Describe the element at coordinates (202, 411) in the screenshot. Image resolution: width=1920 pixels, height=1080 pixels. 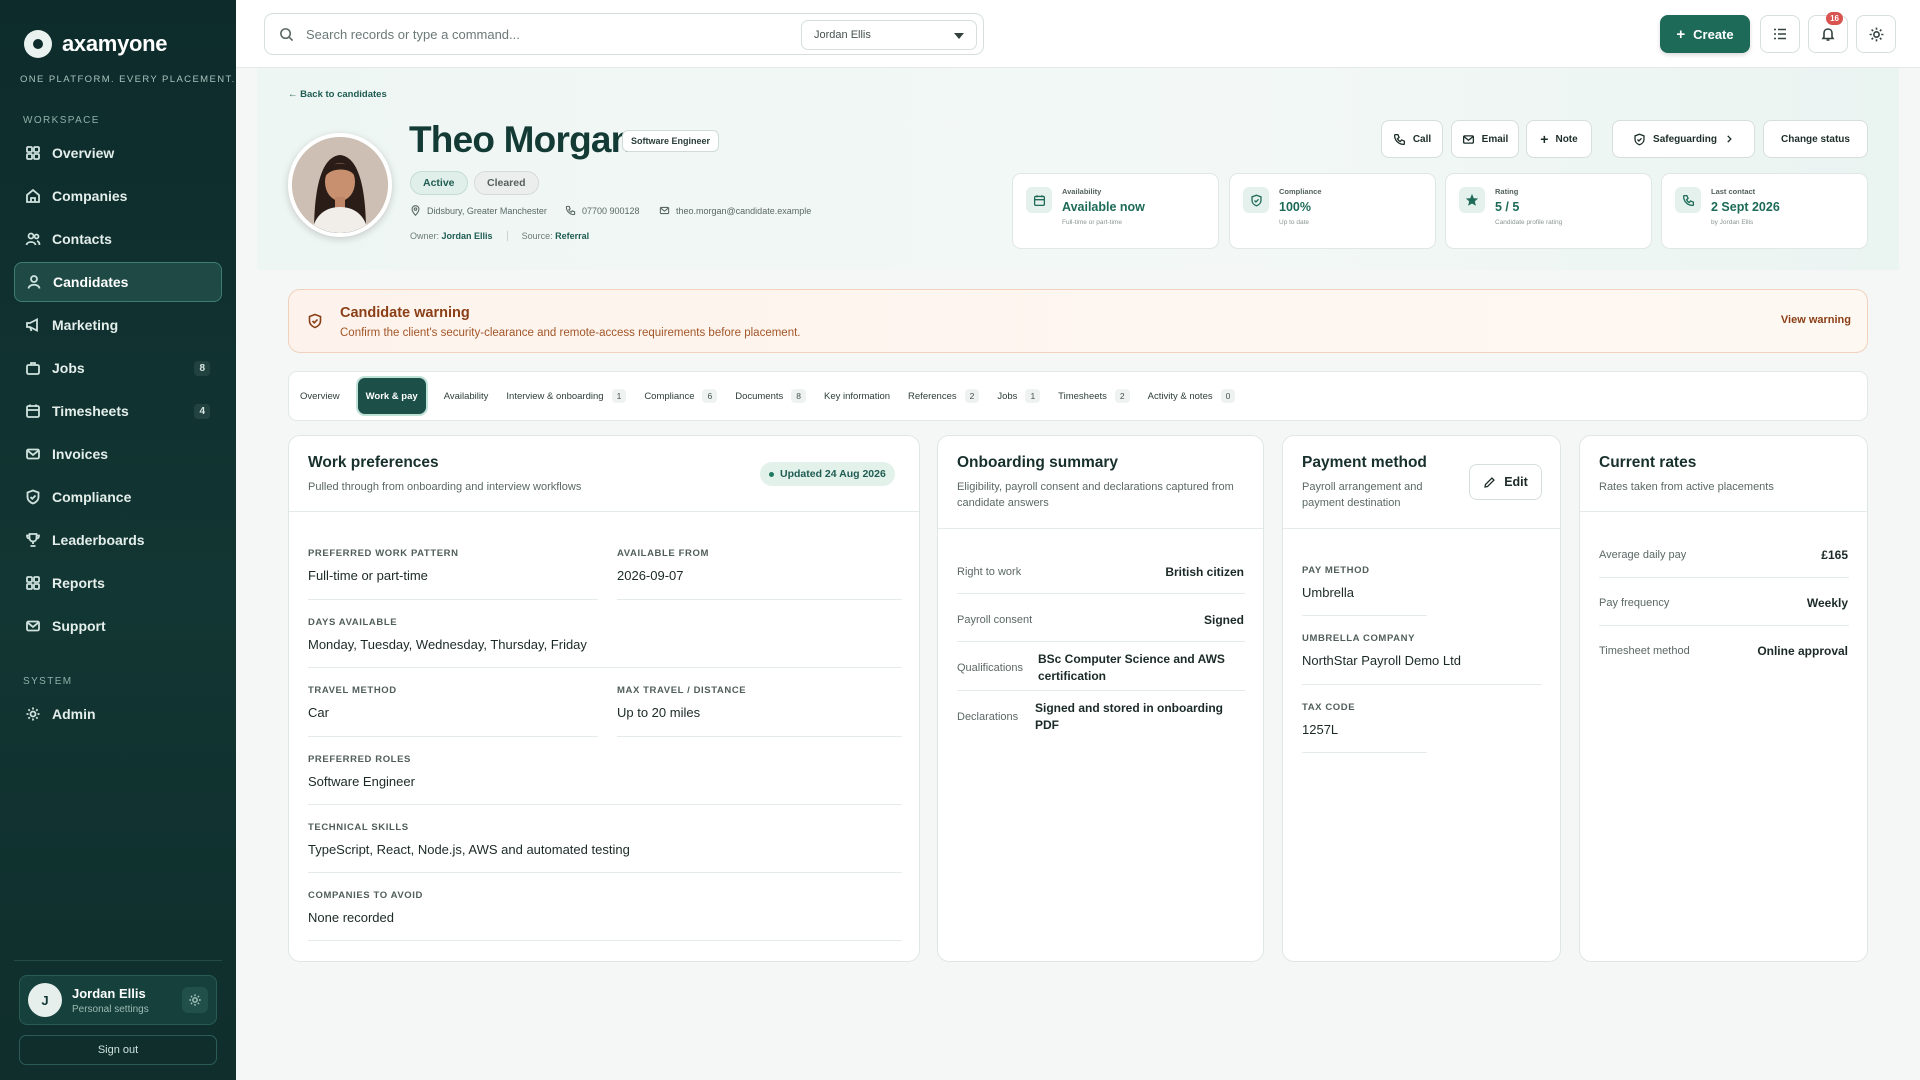
I see `timesheets-count-badge: 4` at that location.